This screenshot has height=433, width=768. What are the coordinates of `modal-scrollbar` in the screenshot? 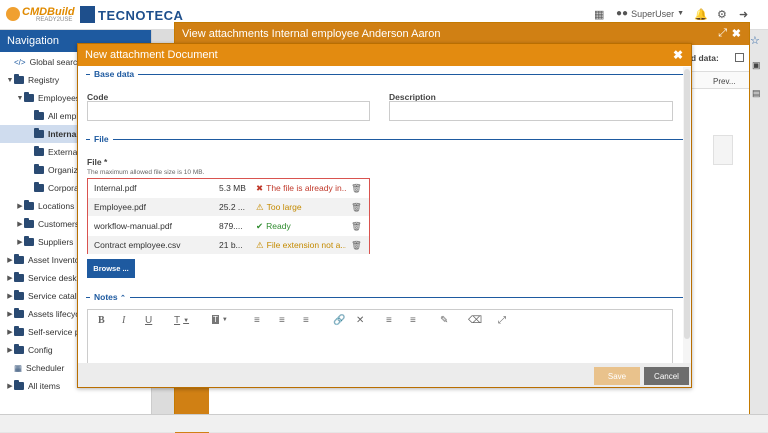 It's located at (687, 215).